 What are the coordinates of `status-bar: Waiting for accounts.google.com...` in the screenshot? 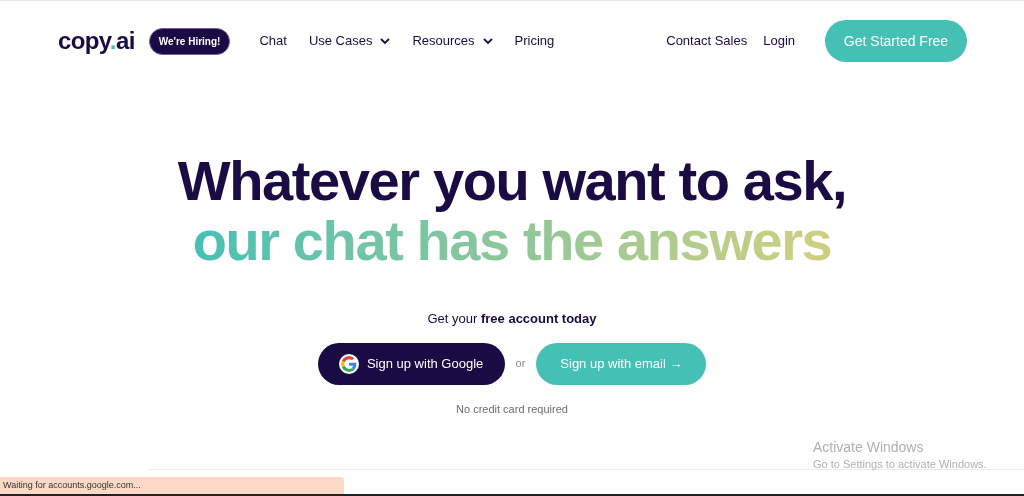 It's located at (172, 485).